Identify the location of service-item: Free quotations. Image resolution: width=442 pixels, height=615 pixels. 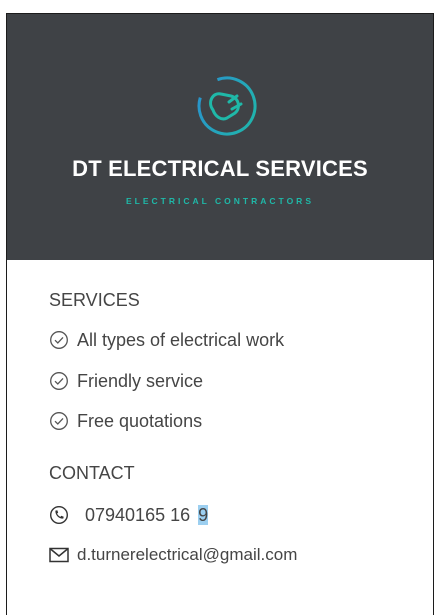
(125, 421).